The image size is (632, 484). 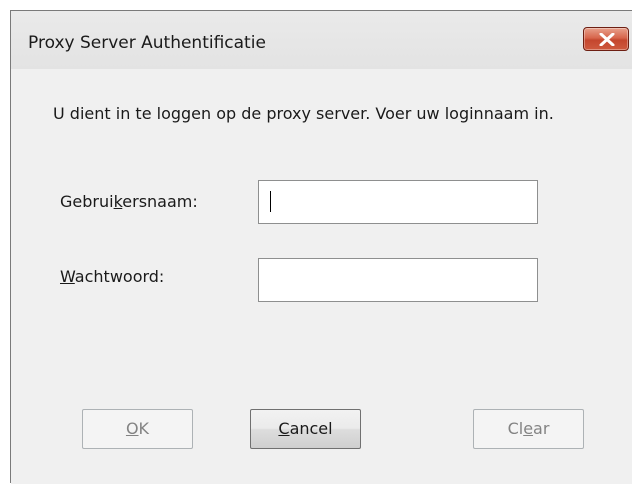 I want to click on username-label: Gebruikersnaam:, so click(x=129, y=201).